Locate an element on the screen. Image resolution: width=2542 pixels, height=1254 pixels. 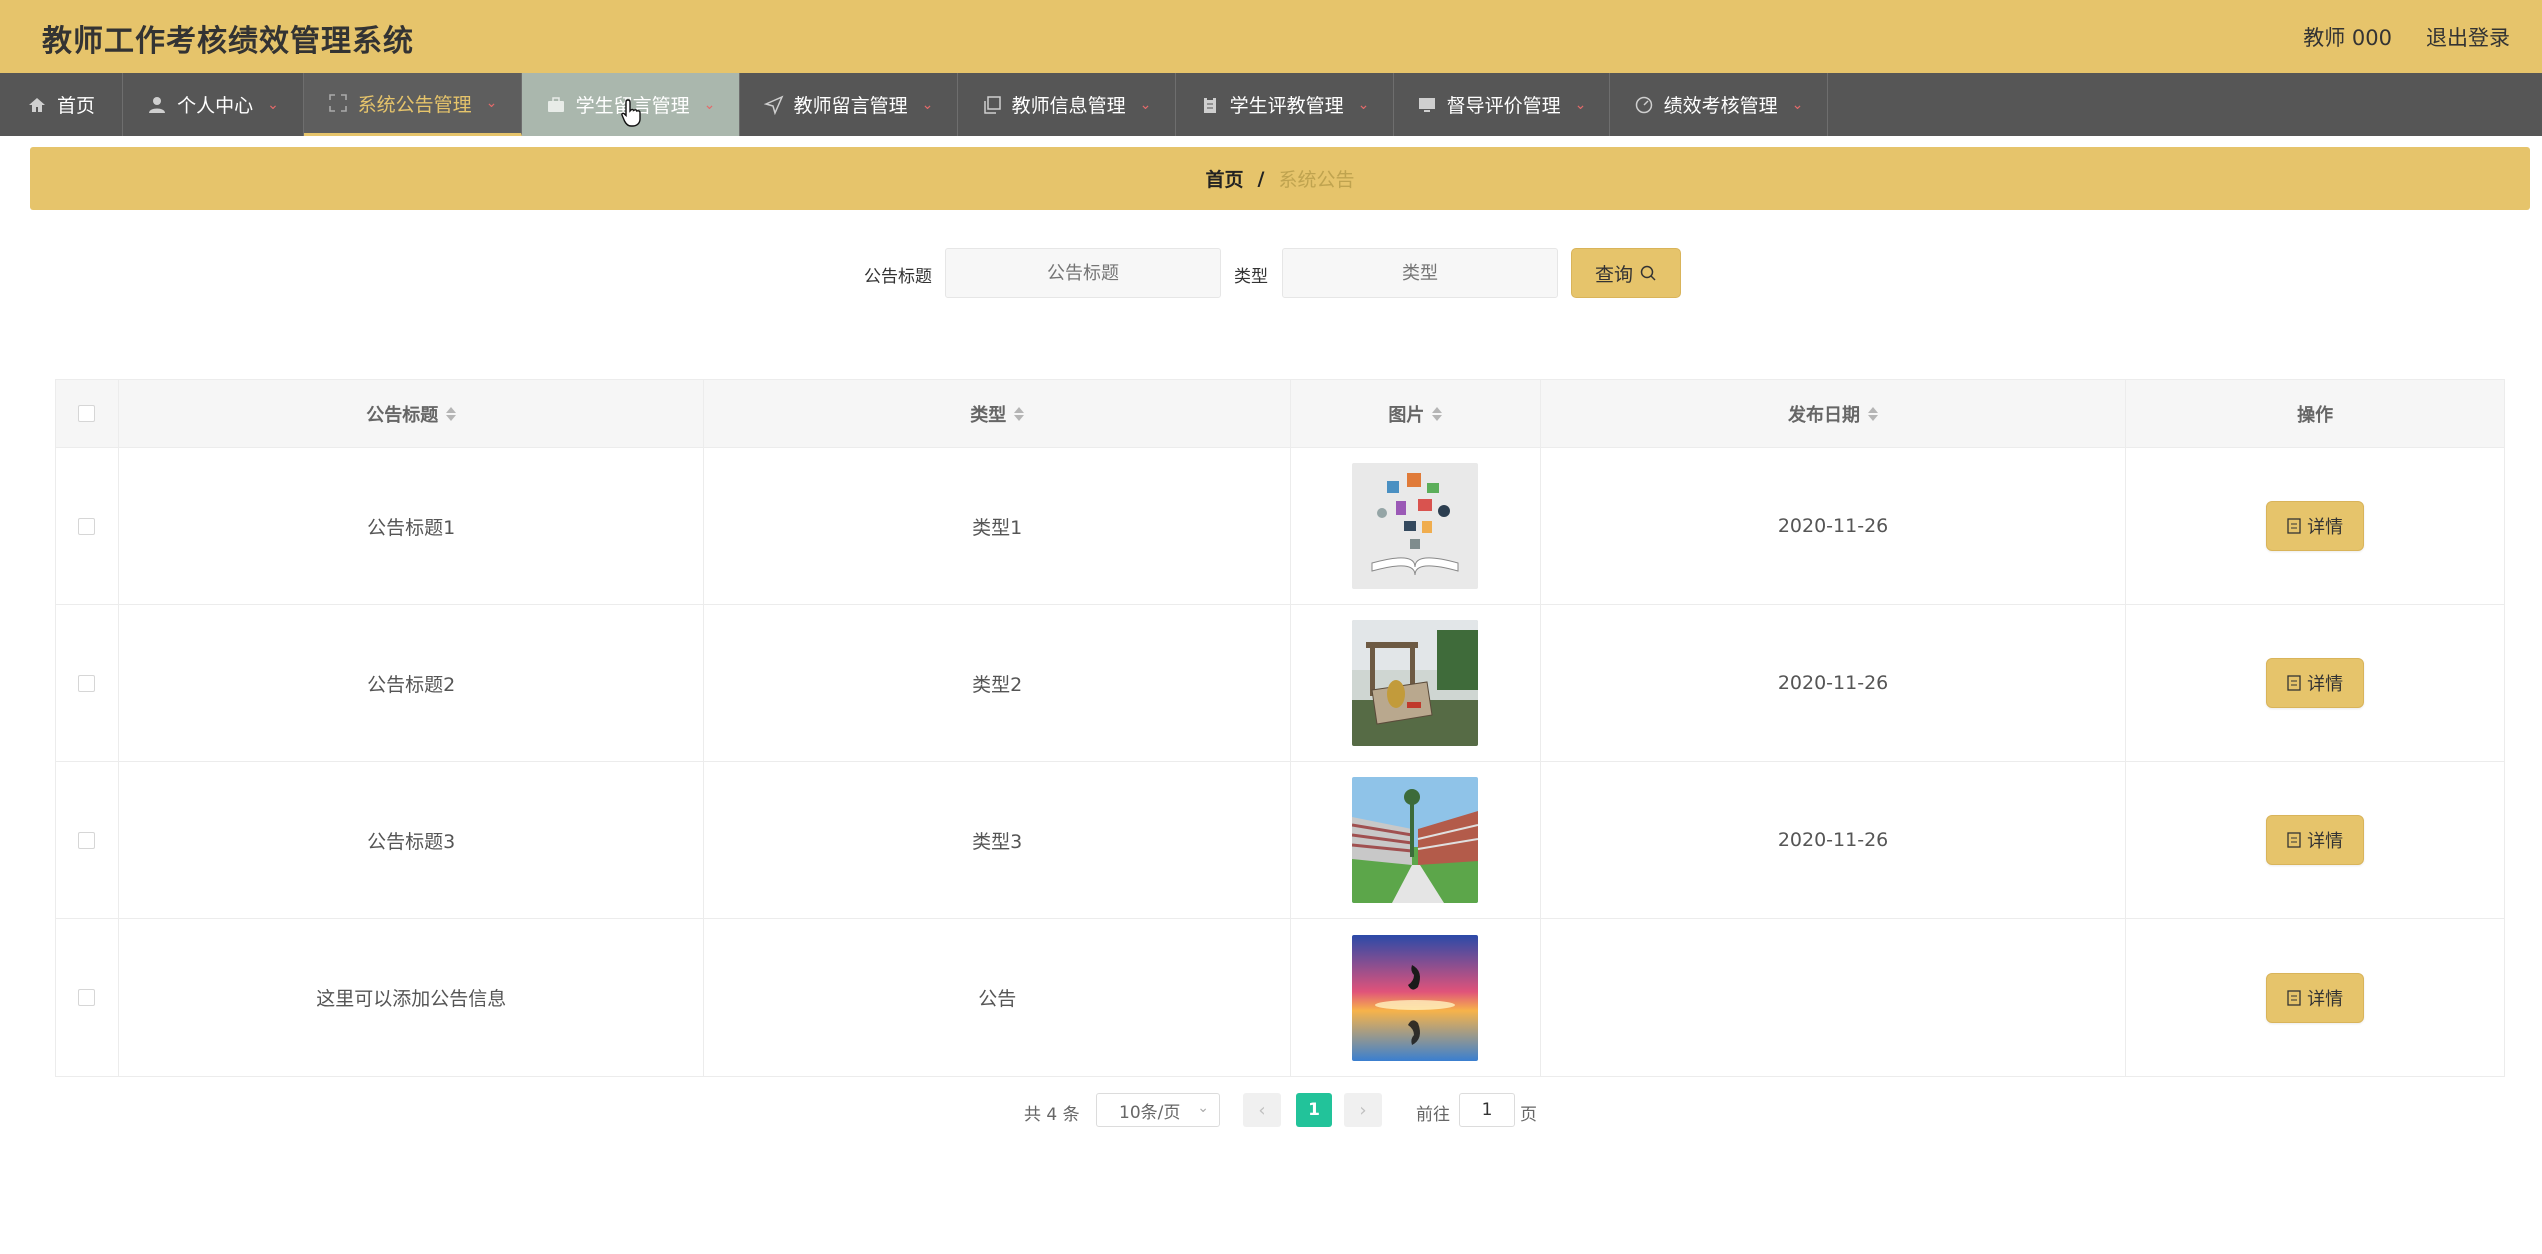
nav-item-supervisor-evaluation: 督导评价管理 ⌄ is located at coordinates (1502, 104).